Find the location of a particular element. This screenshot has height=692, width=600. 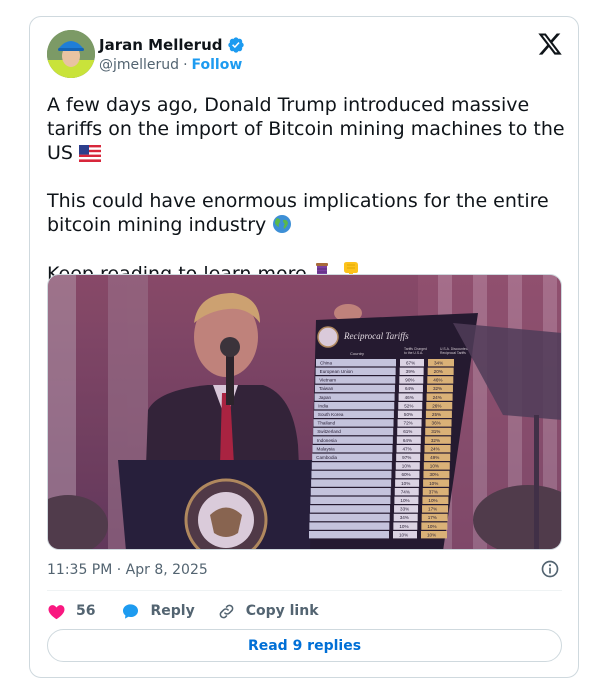

copy-link-button: Copy link is located at coordinates (268, 611).